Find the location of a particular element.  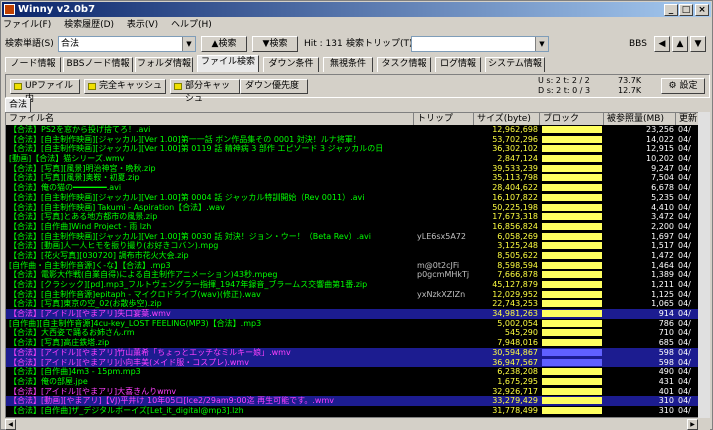

filter-upload-folder: UPファイル内 is located at coordinates (45, 91).